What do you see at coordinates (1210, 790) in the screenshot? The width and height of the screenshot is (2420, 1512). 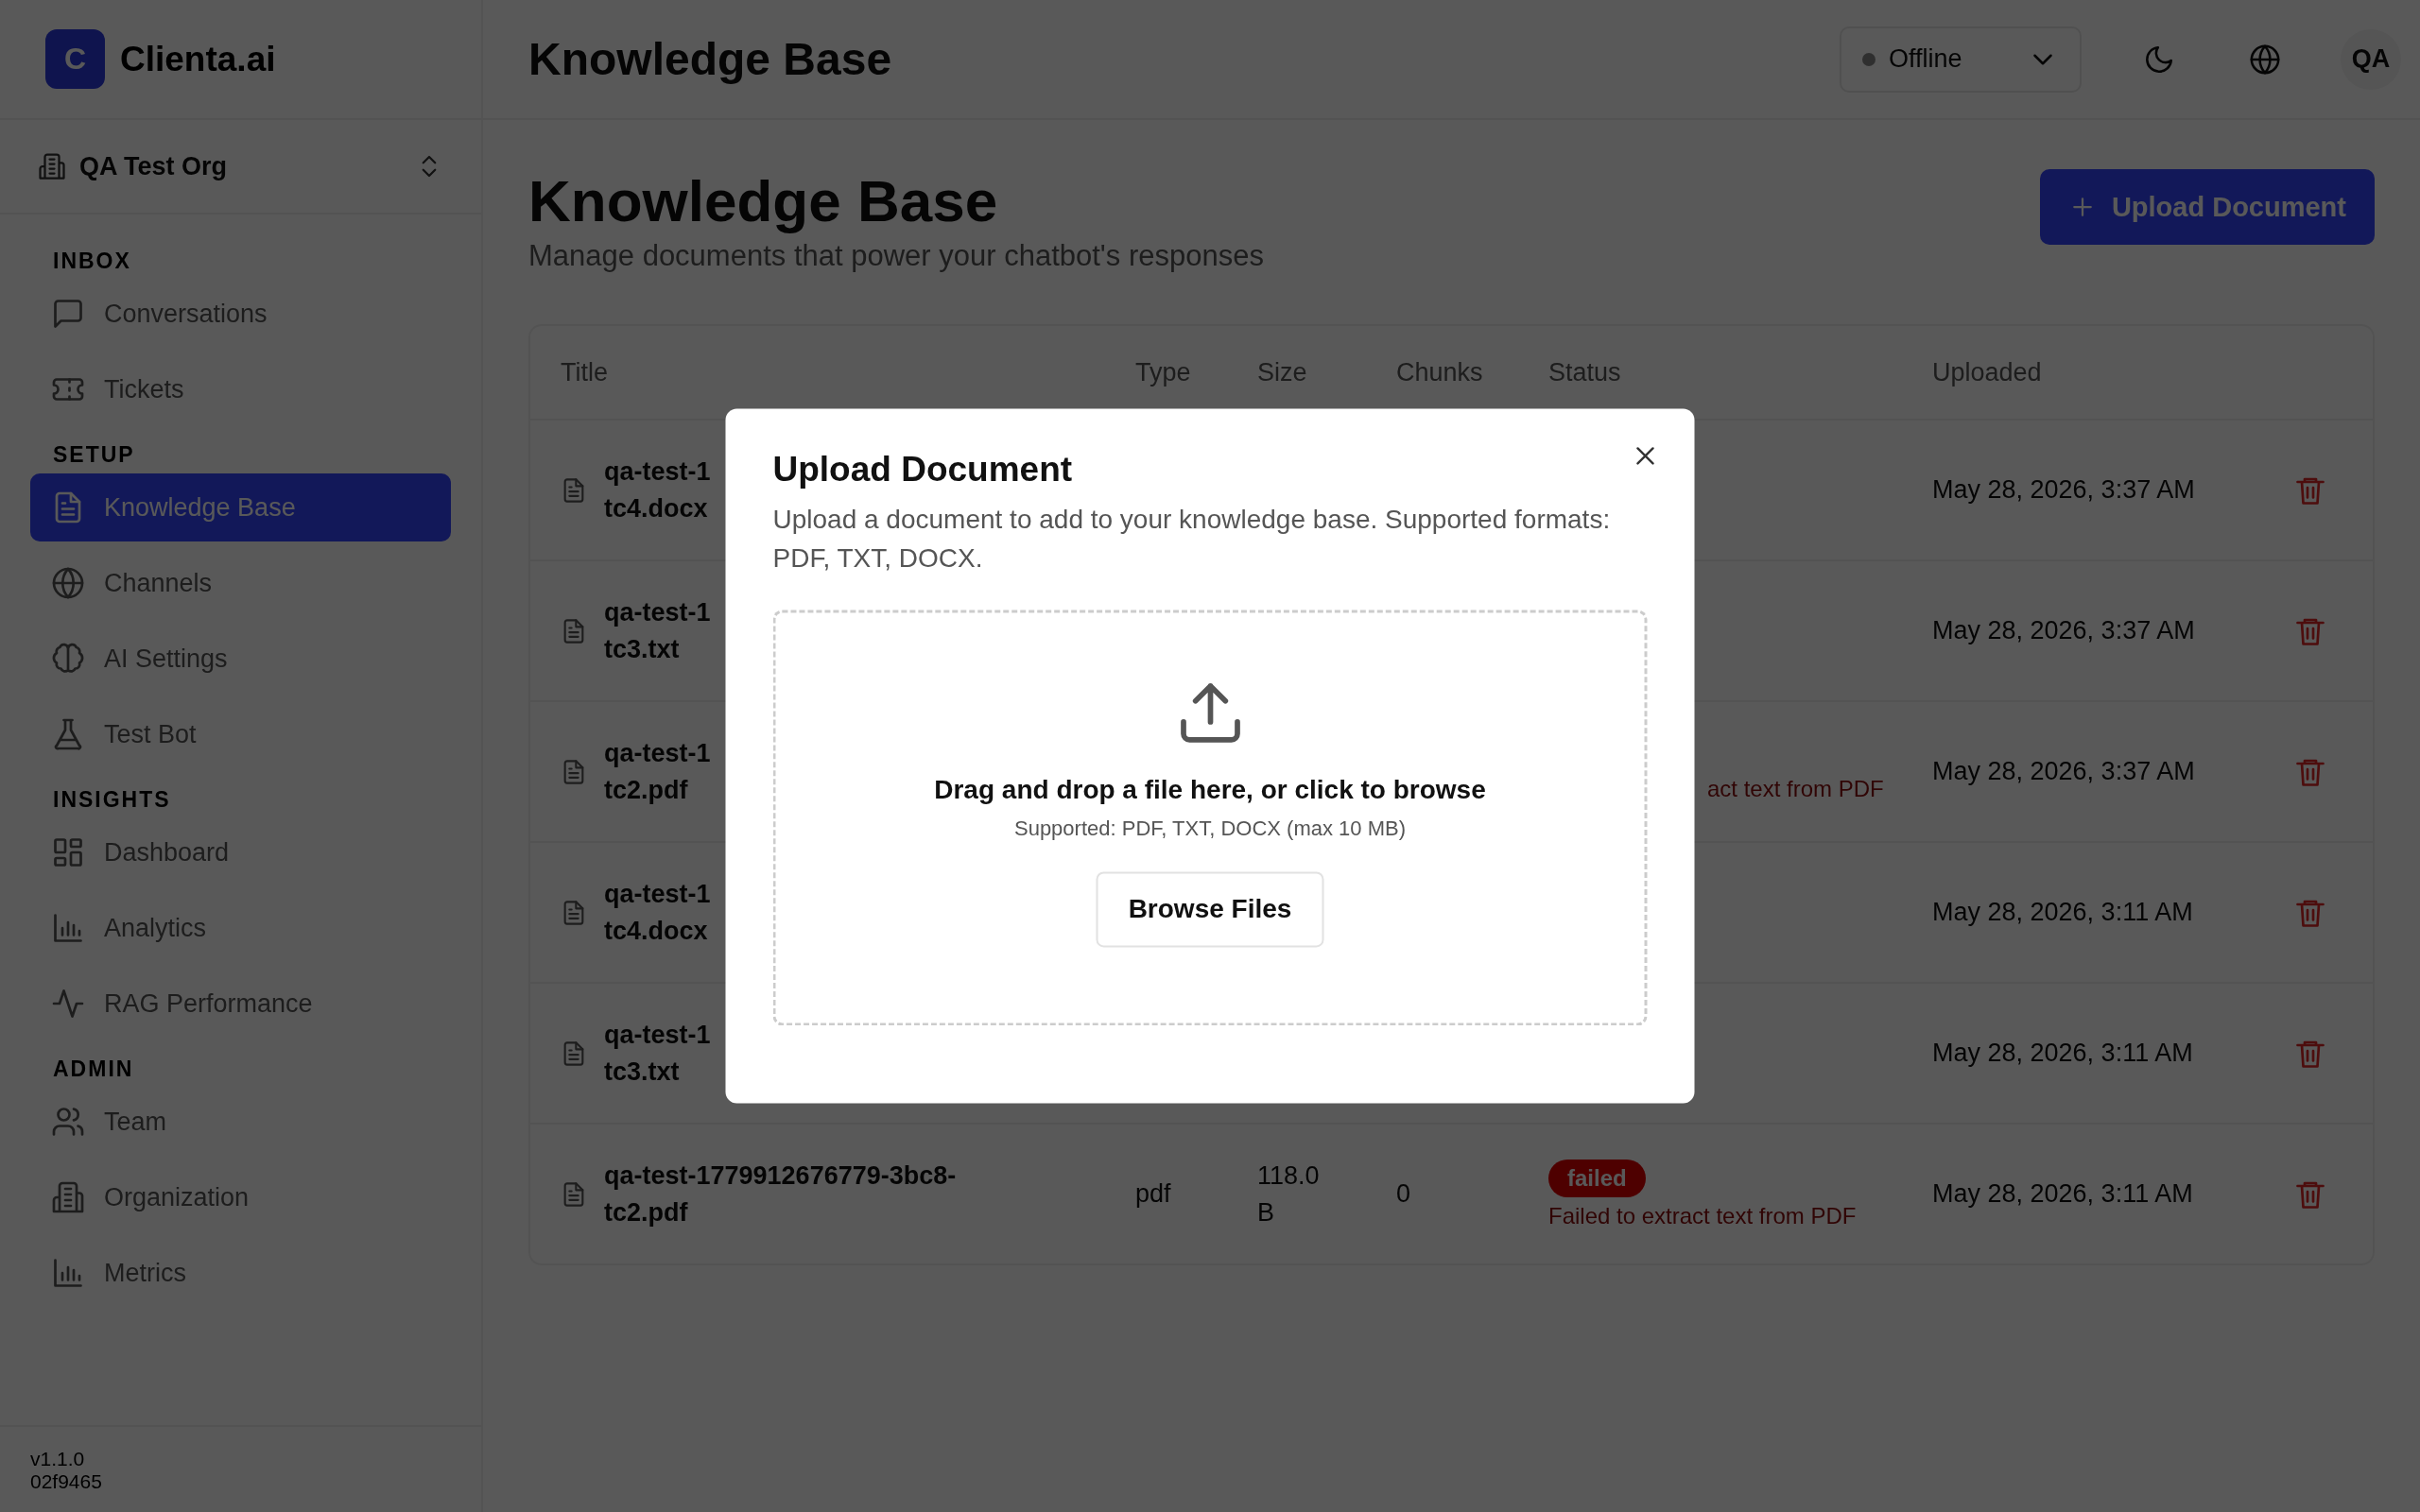 I see `drop-instructions: Drag and drop a file here, or click to browse` at bounding box center [1210, 790].